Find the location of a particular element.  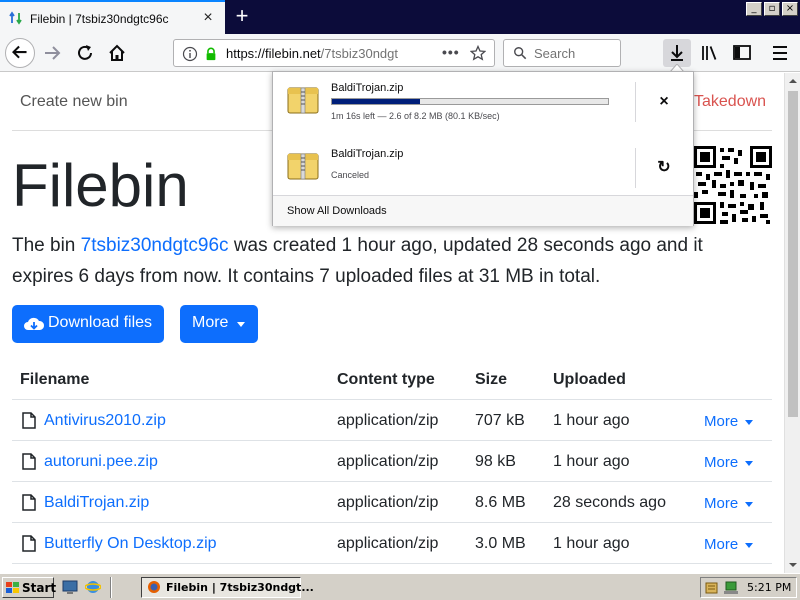

download-item-canceled: BaldiTrojan.zip Canceled ↻ is located at coordinates (483, 169).